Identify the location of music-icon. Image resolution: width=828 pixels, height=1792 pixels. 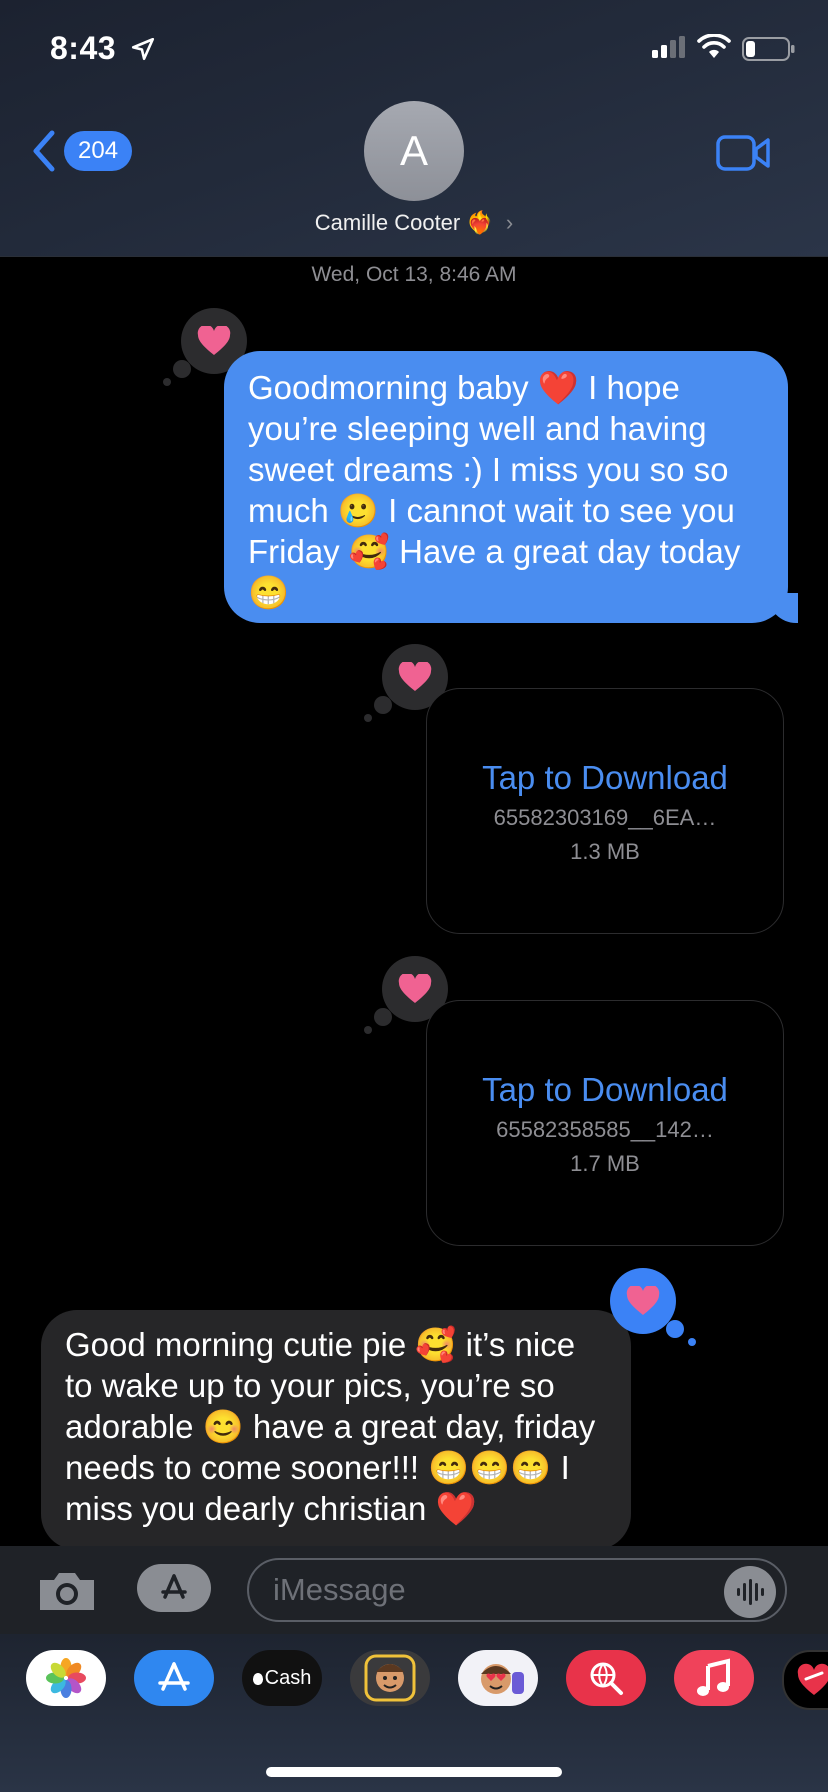
(713, 1677).